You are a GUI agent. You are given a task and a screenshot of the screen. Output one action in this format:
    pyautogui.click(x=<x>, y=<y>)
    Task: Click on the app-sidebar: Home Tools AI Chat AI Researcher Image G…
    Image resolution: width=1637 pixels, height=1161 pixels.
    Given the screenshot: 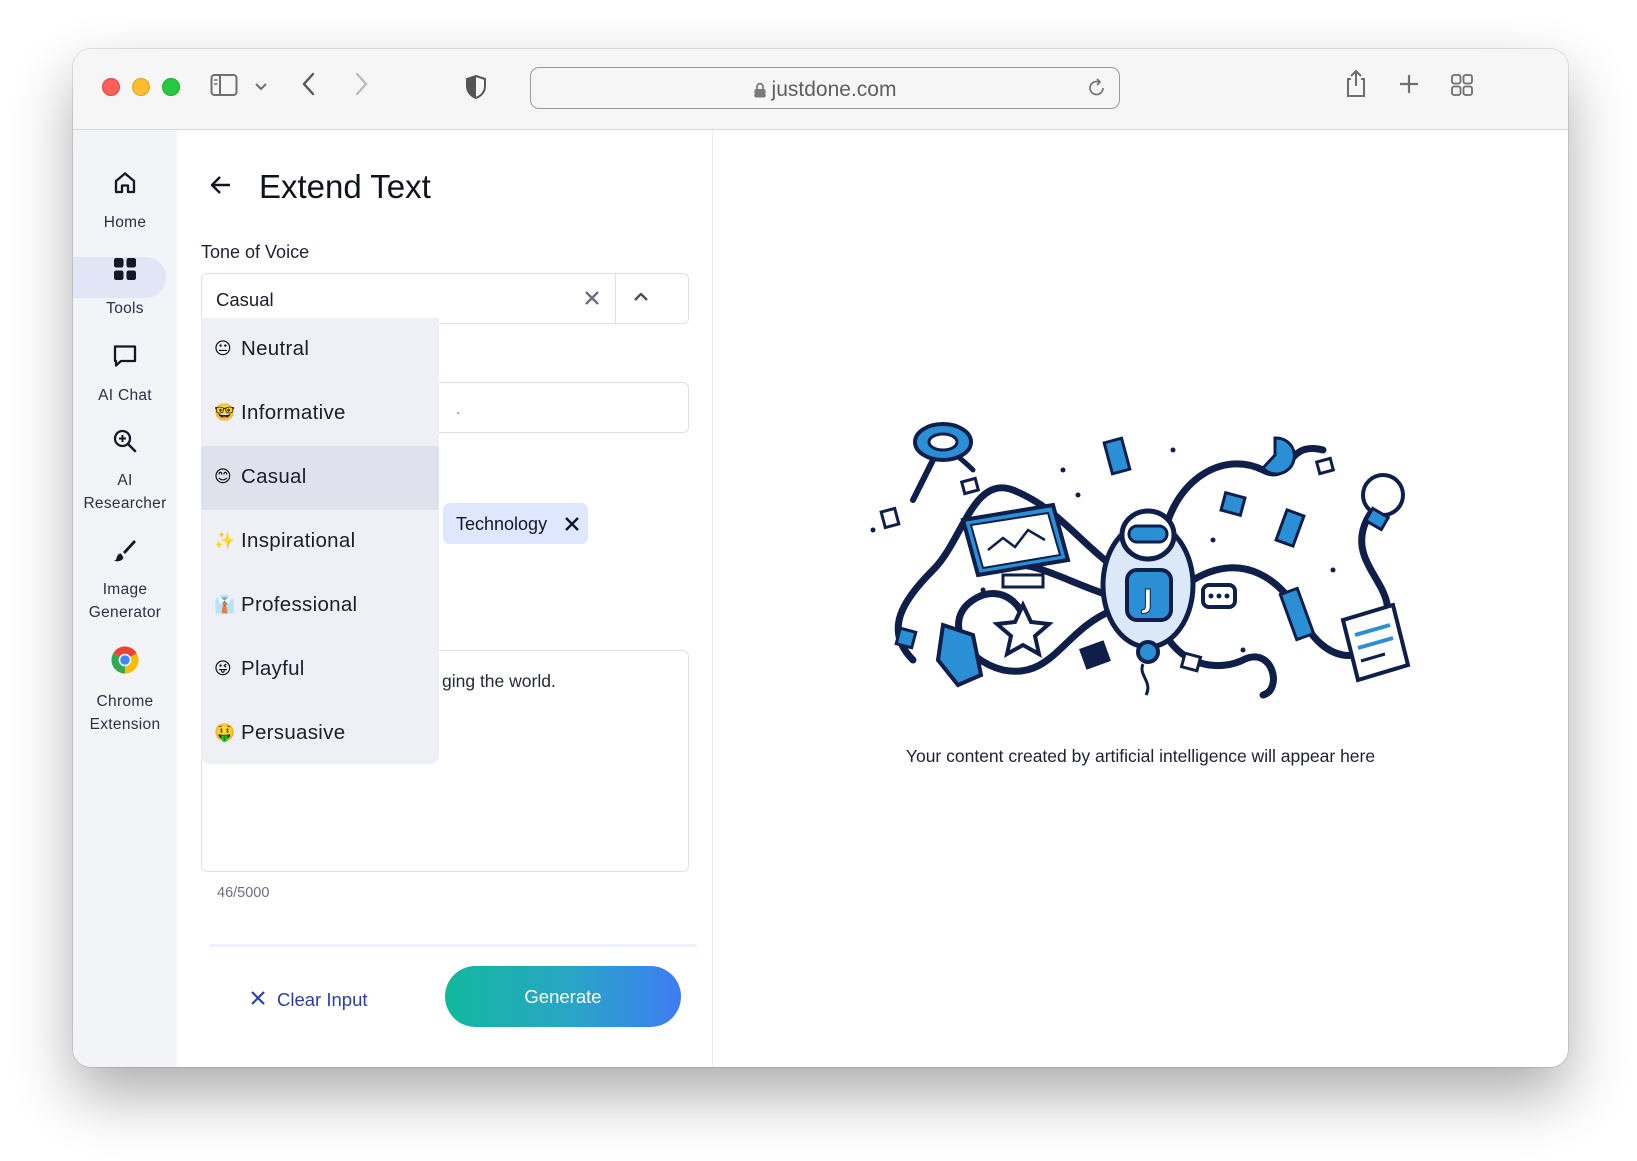 What is the action you would take?
    pyautogui.click(x=125, y=598)
    